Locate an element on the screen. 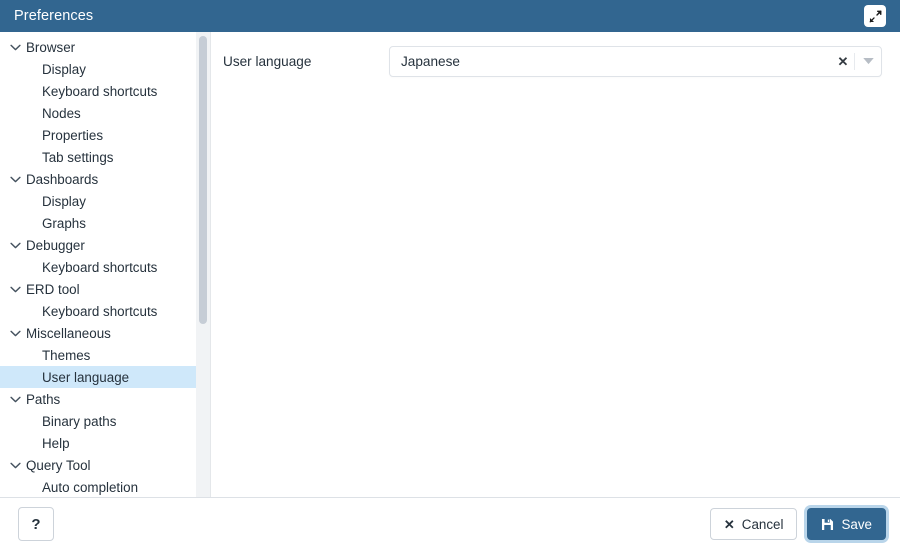 This screenshot has height=550, width=900. user-language-select: Japanese ✕ is located at coordinates (635, 61).